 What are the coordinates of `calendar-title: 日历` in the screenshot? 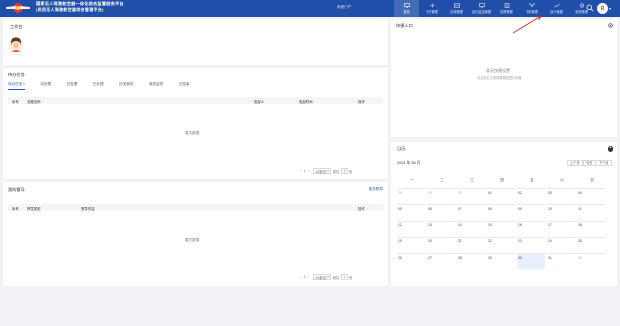 It's located at (401, 148).